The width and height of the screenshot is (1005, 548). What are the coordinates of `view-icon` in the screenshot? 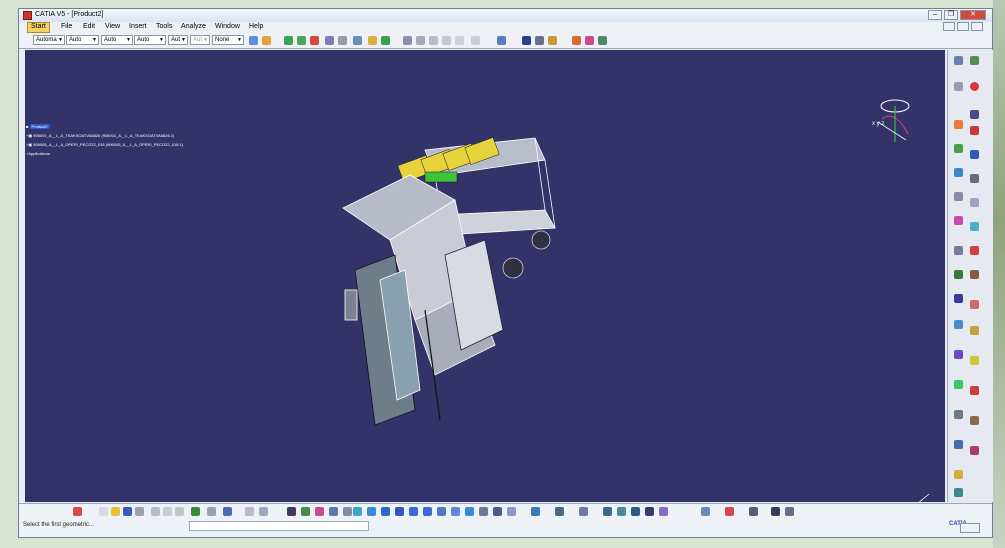 It's located at (974, 202).